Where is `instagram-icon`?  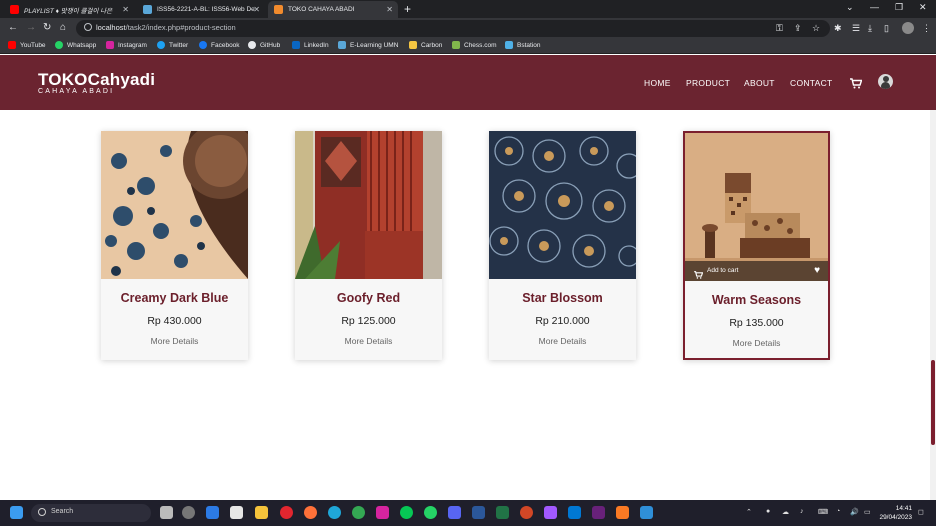 instagram-icon is located at coordinates (382, 512).